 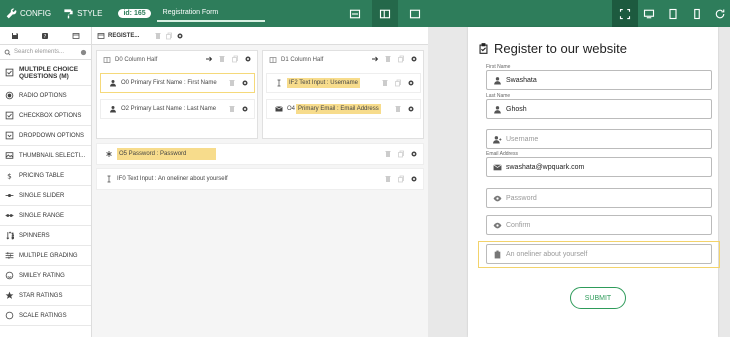 I want to click on layout-split-icon, so click(x=385, y=13).